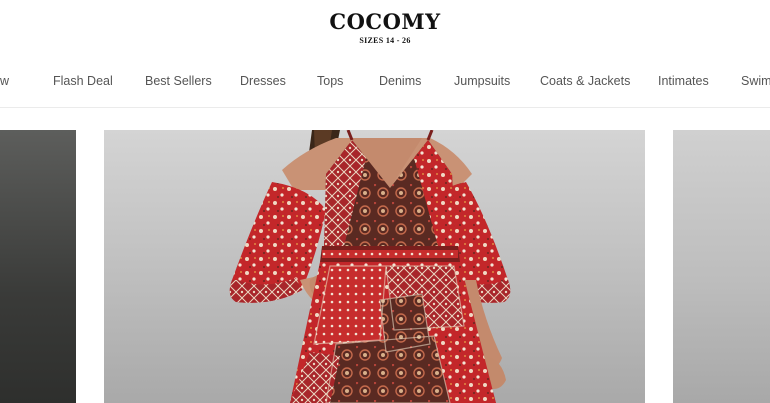 This screenshot has height=403, width=770. I want to click on nav-item-coats-jackets: Coats & Jackets, so click(585, 81).